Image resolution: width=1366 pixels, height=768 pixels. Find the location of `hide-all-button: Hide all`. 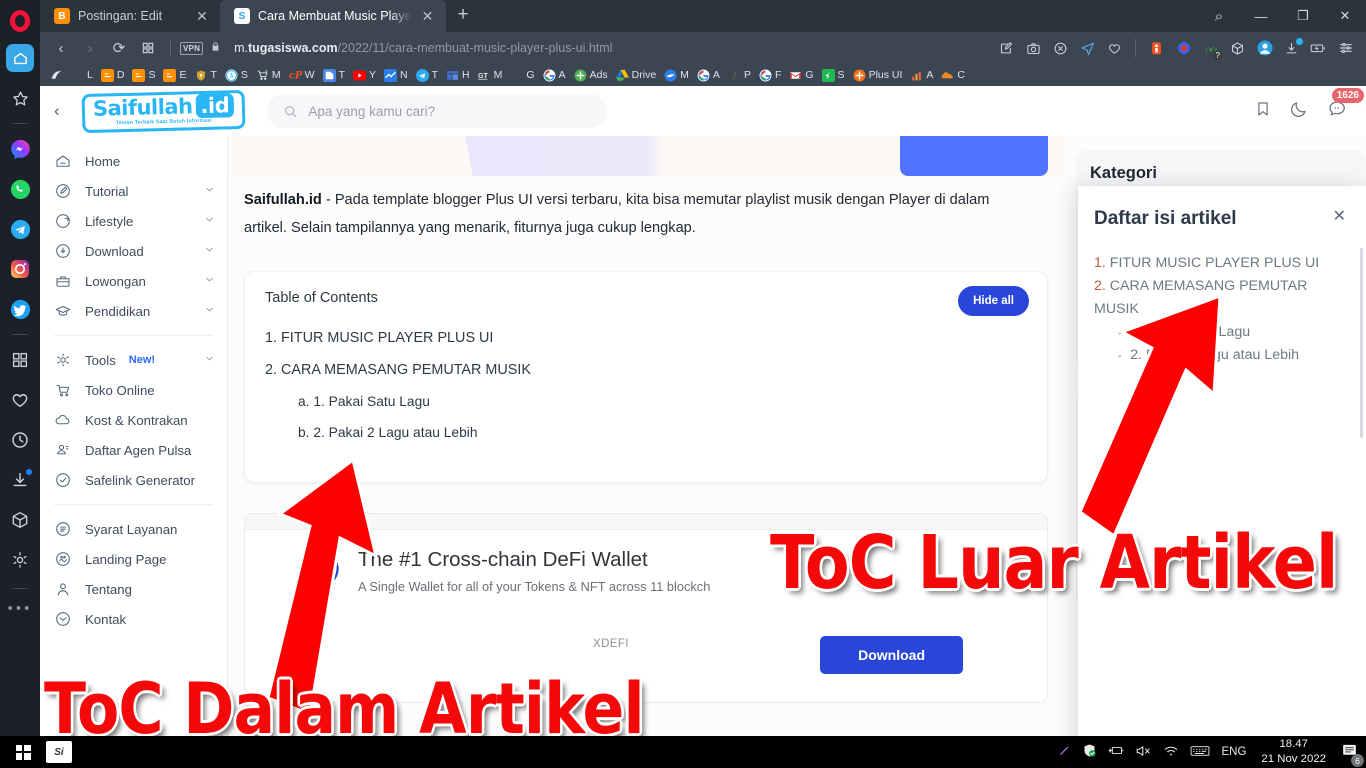

hide-all-button: Hide all is located at coordinates (993, 300).